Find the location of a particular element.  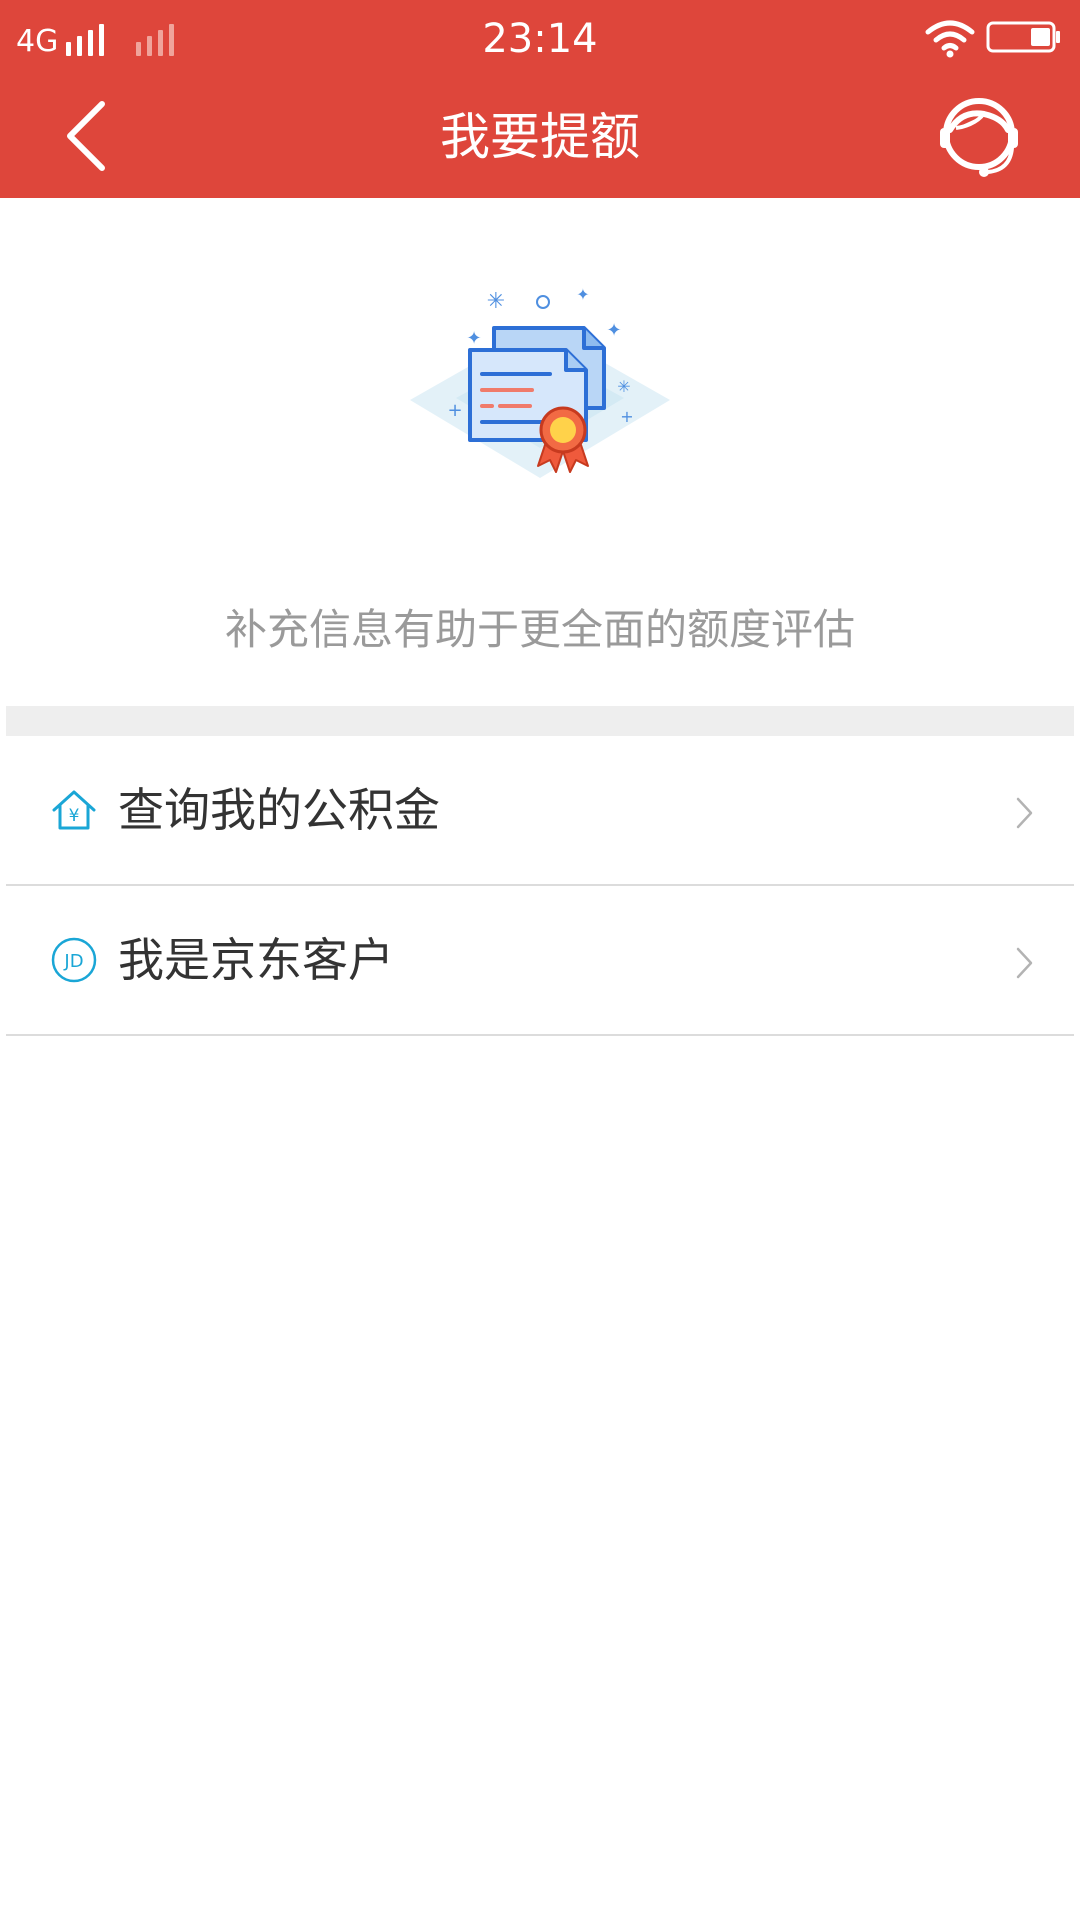

house-yuan-icon: ¥ is located at coordinates (74, 810).